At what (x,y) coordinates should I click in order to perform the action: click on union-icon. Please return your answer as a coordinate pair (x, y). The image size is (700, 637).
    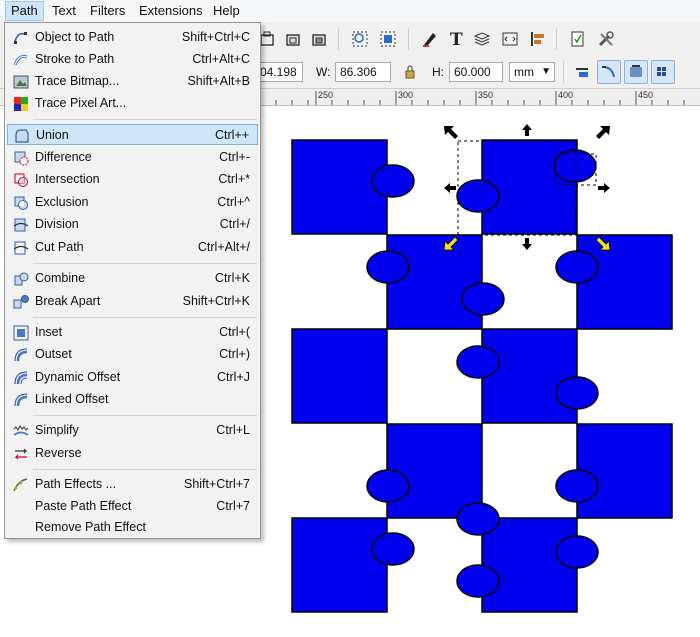
    Looking at the image, I should click on (22, 136).